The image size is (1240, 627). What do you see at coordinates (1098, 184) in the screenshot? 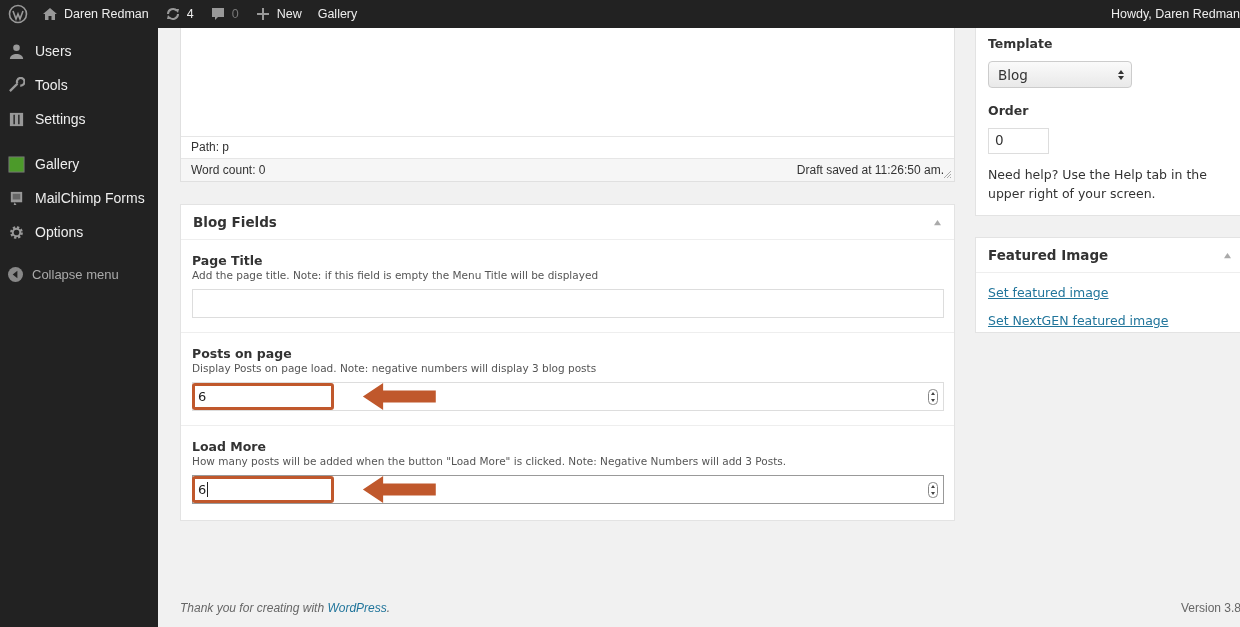
I see `help-text: Need help? Use the Help tab in the upper right of your screen.` at bounding box center [1098, 184].